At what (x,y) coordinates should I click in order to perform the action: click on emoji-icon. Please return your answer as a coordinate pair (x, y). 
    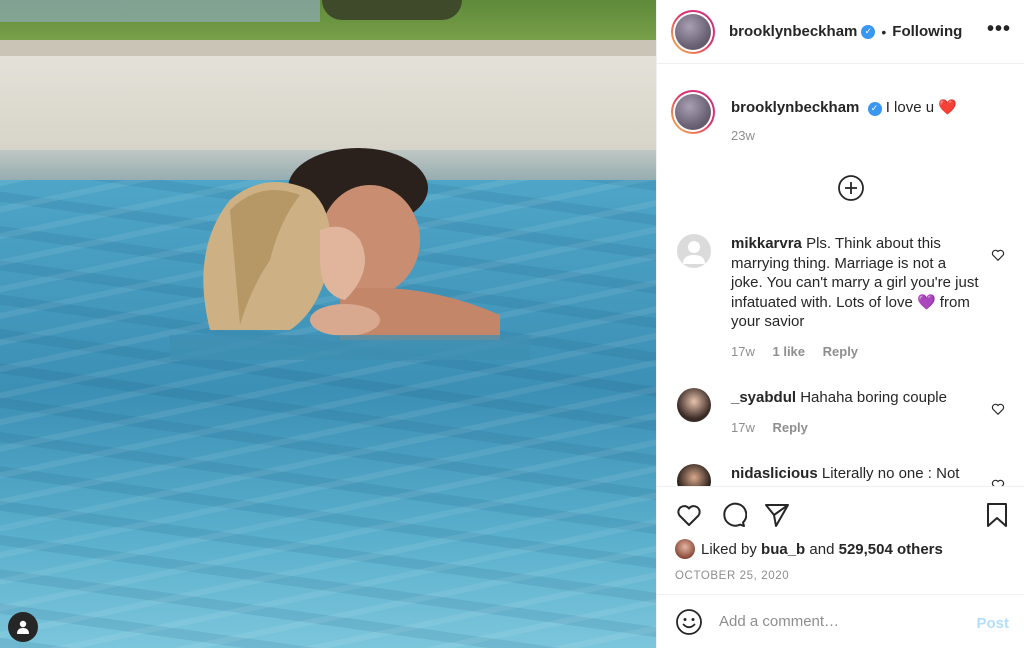
    Looking at the image, I should click on (689, 622).